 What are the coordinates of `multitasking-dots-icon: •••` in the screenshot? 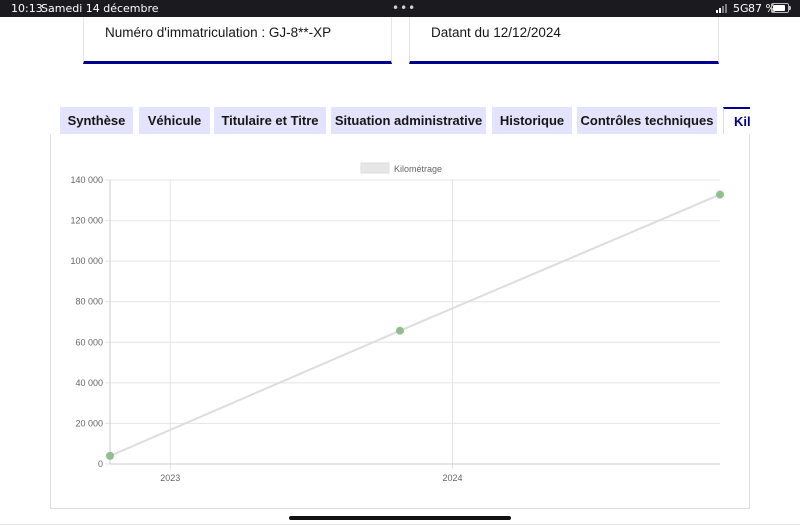 It's located at (404, 8).